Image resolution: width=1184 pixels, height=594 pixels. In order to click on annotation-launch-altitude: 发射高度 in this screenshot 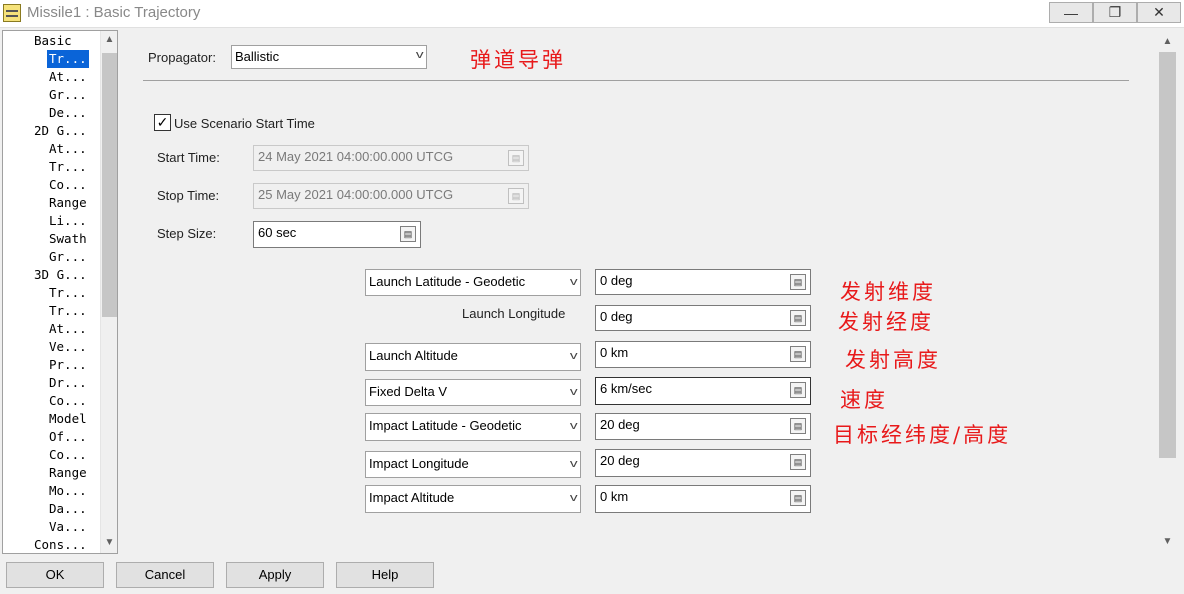, I will do `click(893, 360)`.